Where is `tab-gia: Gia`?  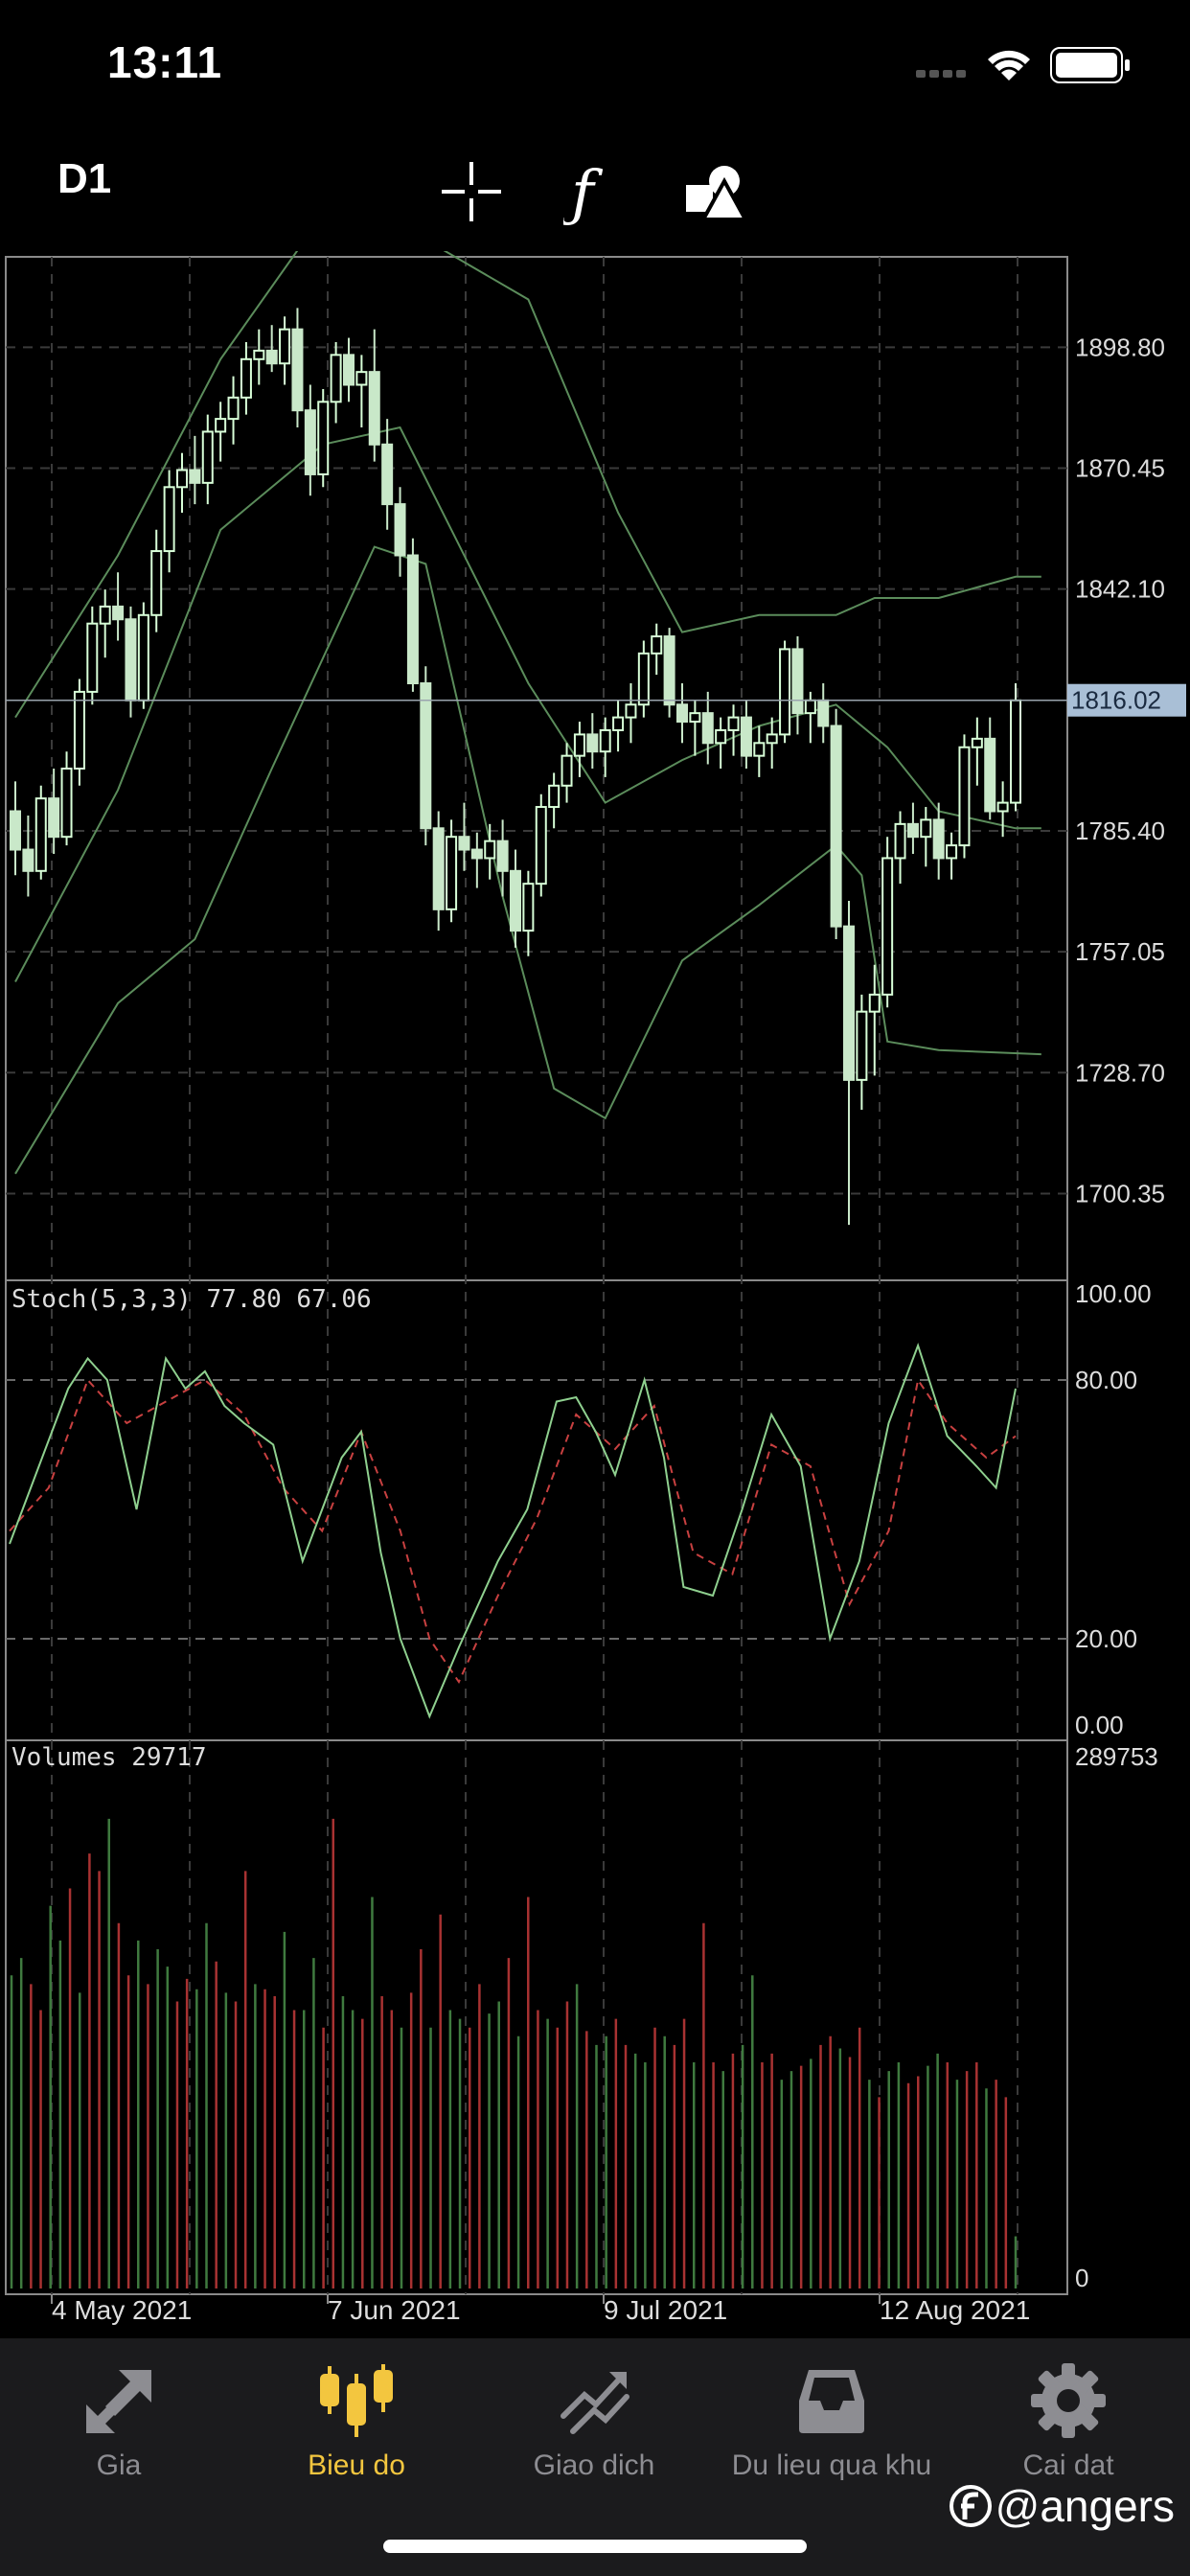 tab-gia: Gia is located at coordinates (119, 2429).